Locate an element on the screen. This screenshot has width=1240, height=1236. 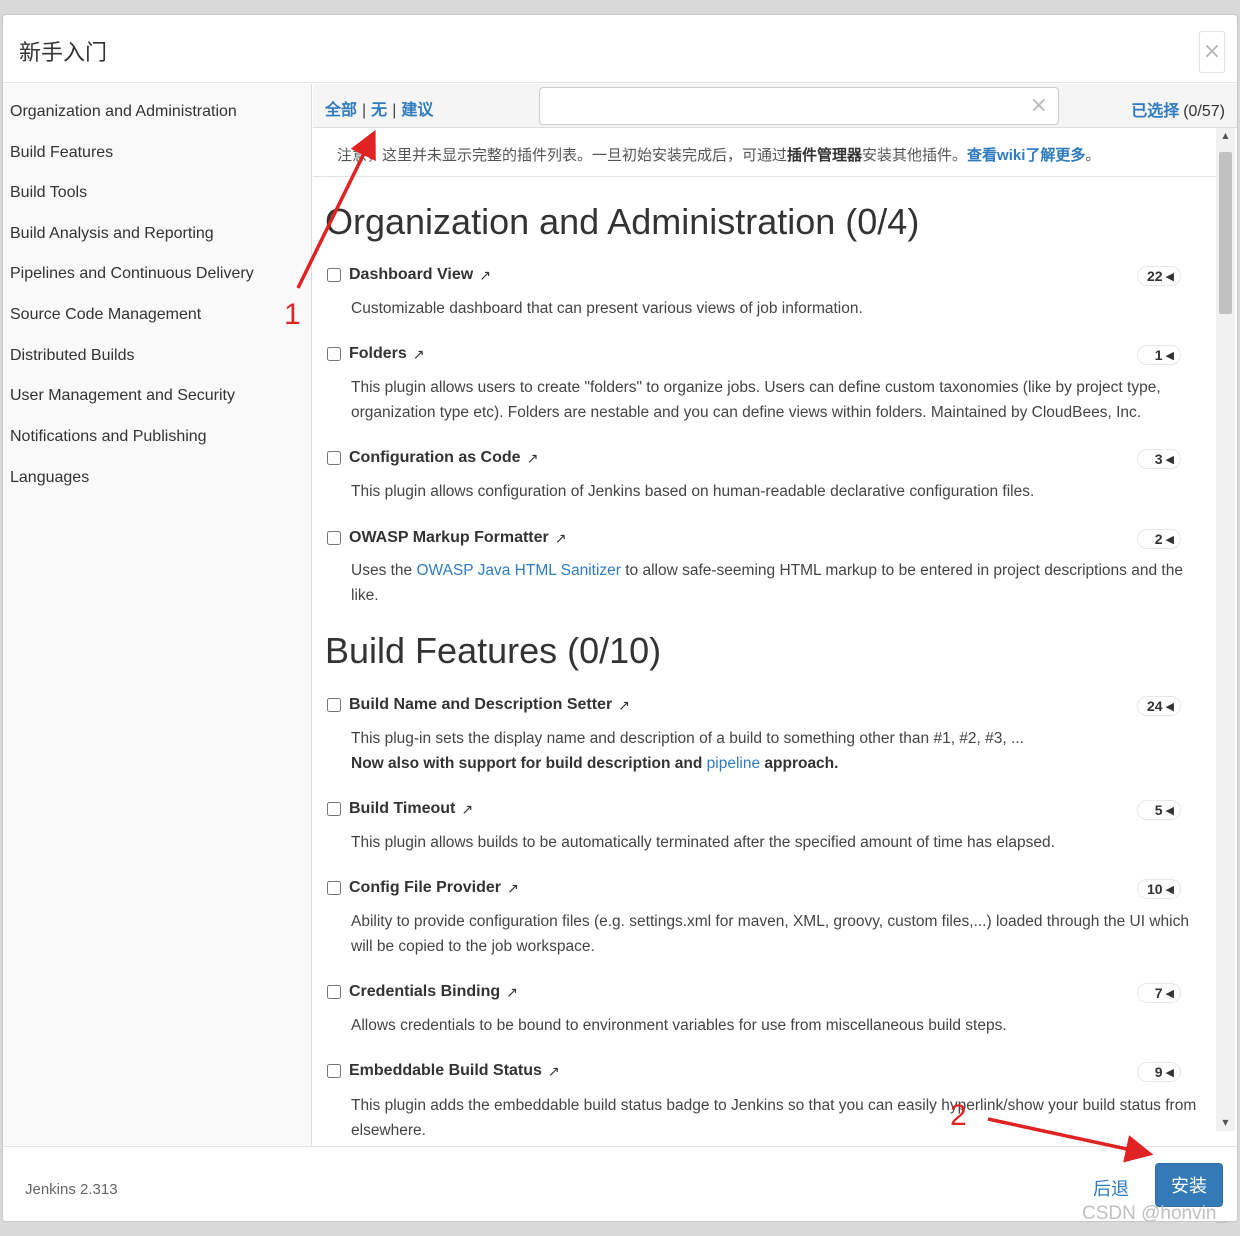
plugin-toolbar: 全部 | 无 | 建议 × 已选择 (0/57) is located at coordinates (775, 106).